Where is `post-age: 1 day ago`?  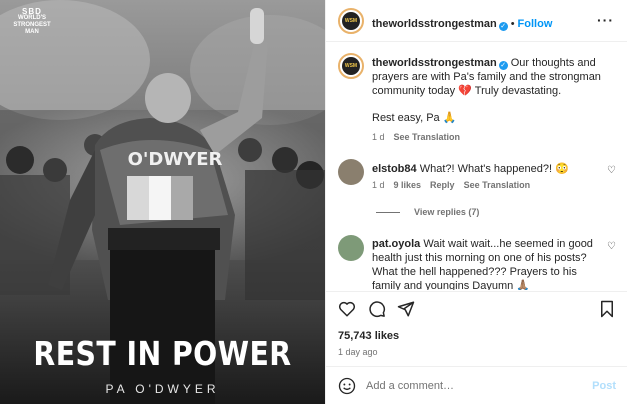
post-age: 1 day ago is located at coordinates (358, 352).